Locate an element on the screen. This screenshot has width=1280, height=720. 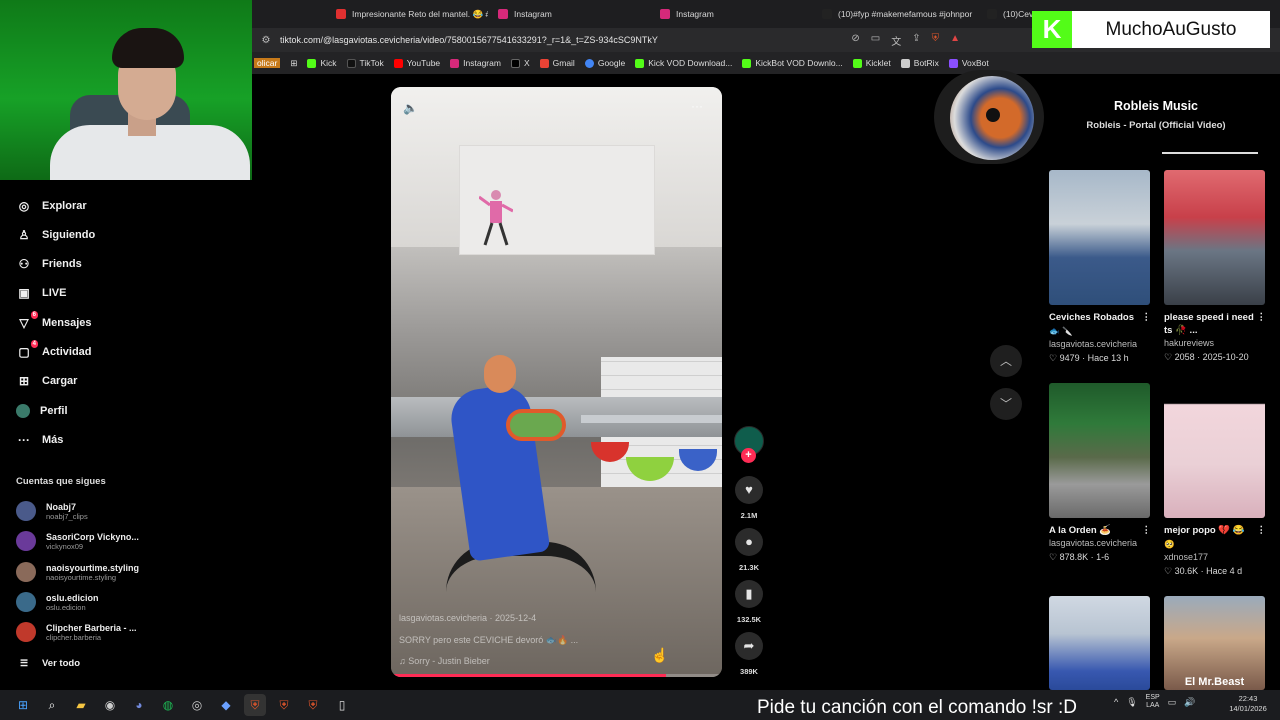
video-author: lasgaviotas.cevicheria · 2025-12-4 is located at coordinates (467, 618).